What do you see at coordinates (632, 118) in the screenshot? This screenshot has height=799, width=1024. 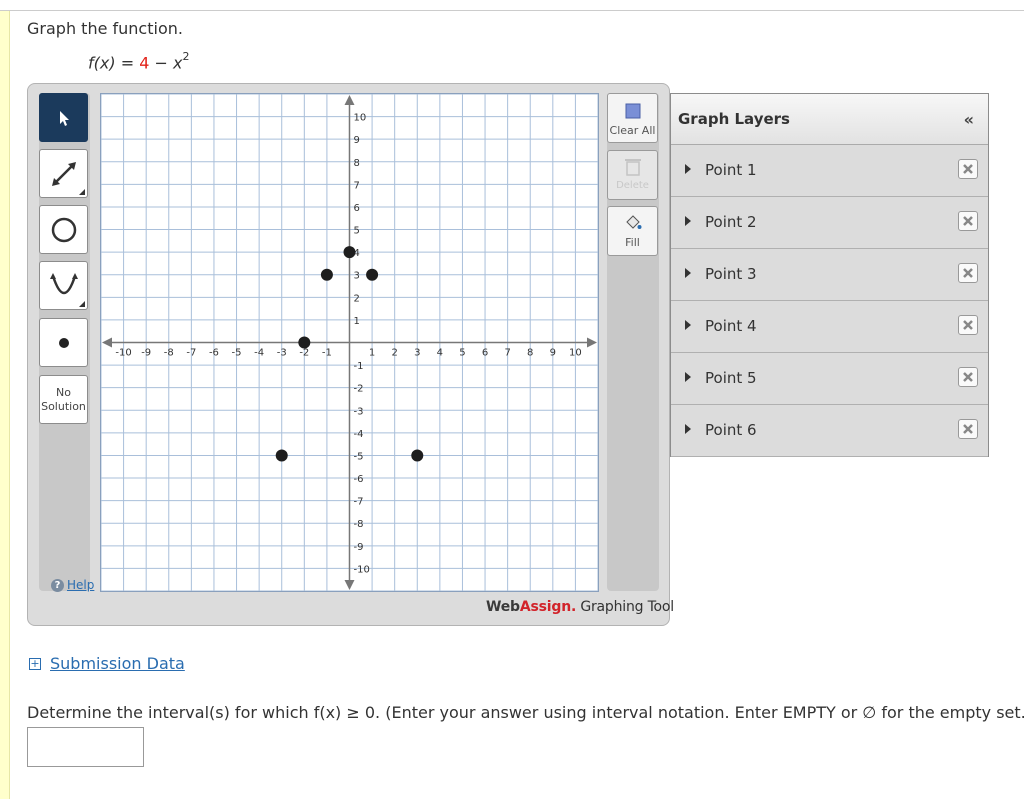 I see `clear-all-button: Clear All` at bounding box center [632, 118].